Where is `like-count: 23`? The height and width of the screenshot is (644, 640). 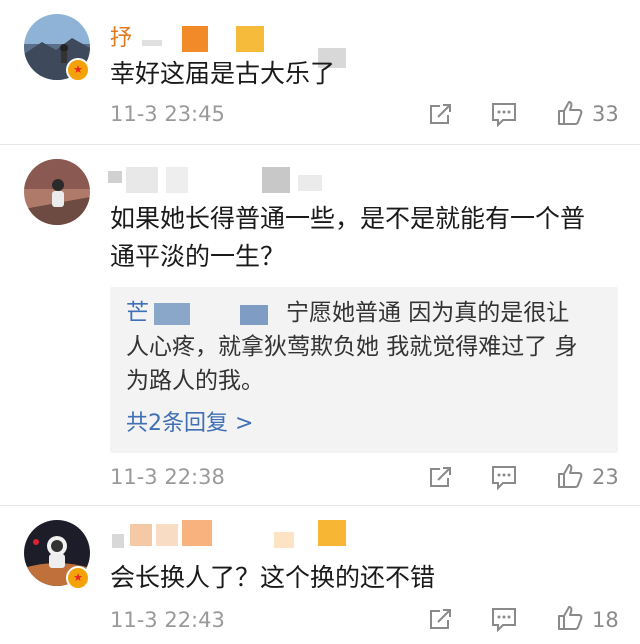 like-count: 23 is located at coordinates (605, 477).